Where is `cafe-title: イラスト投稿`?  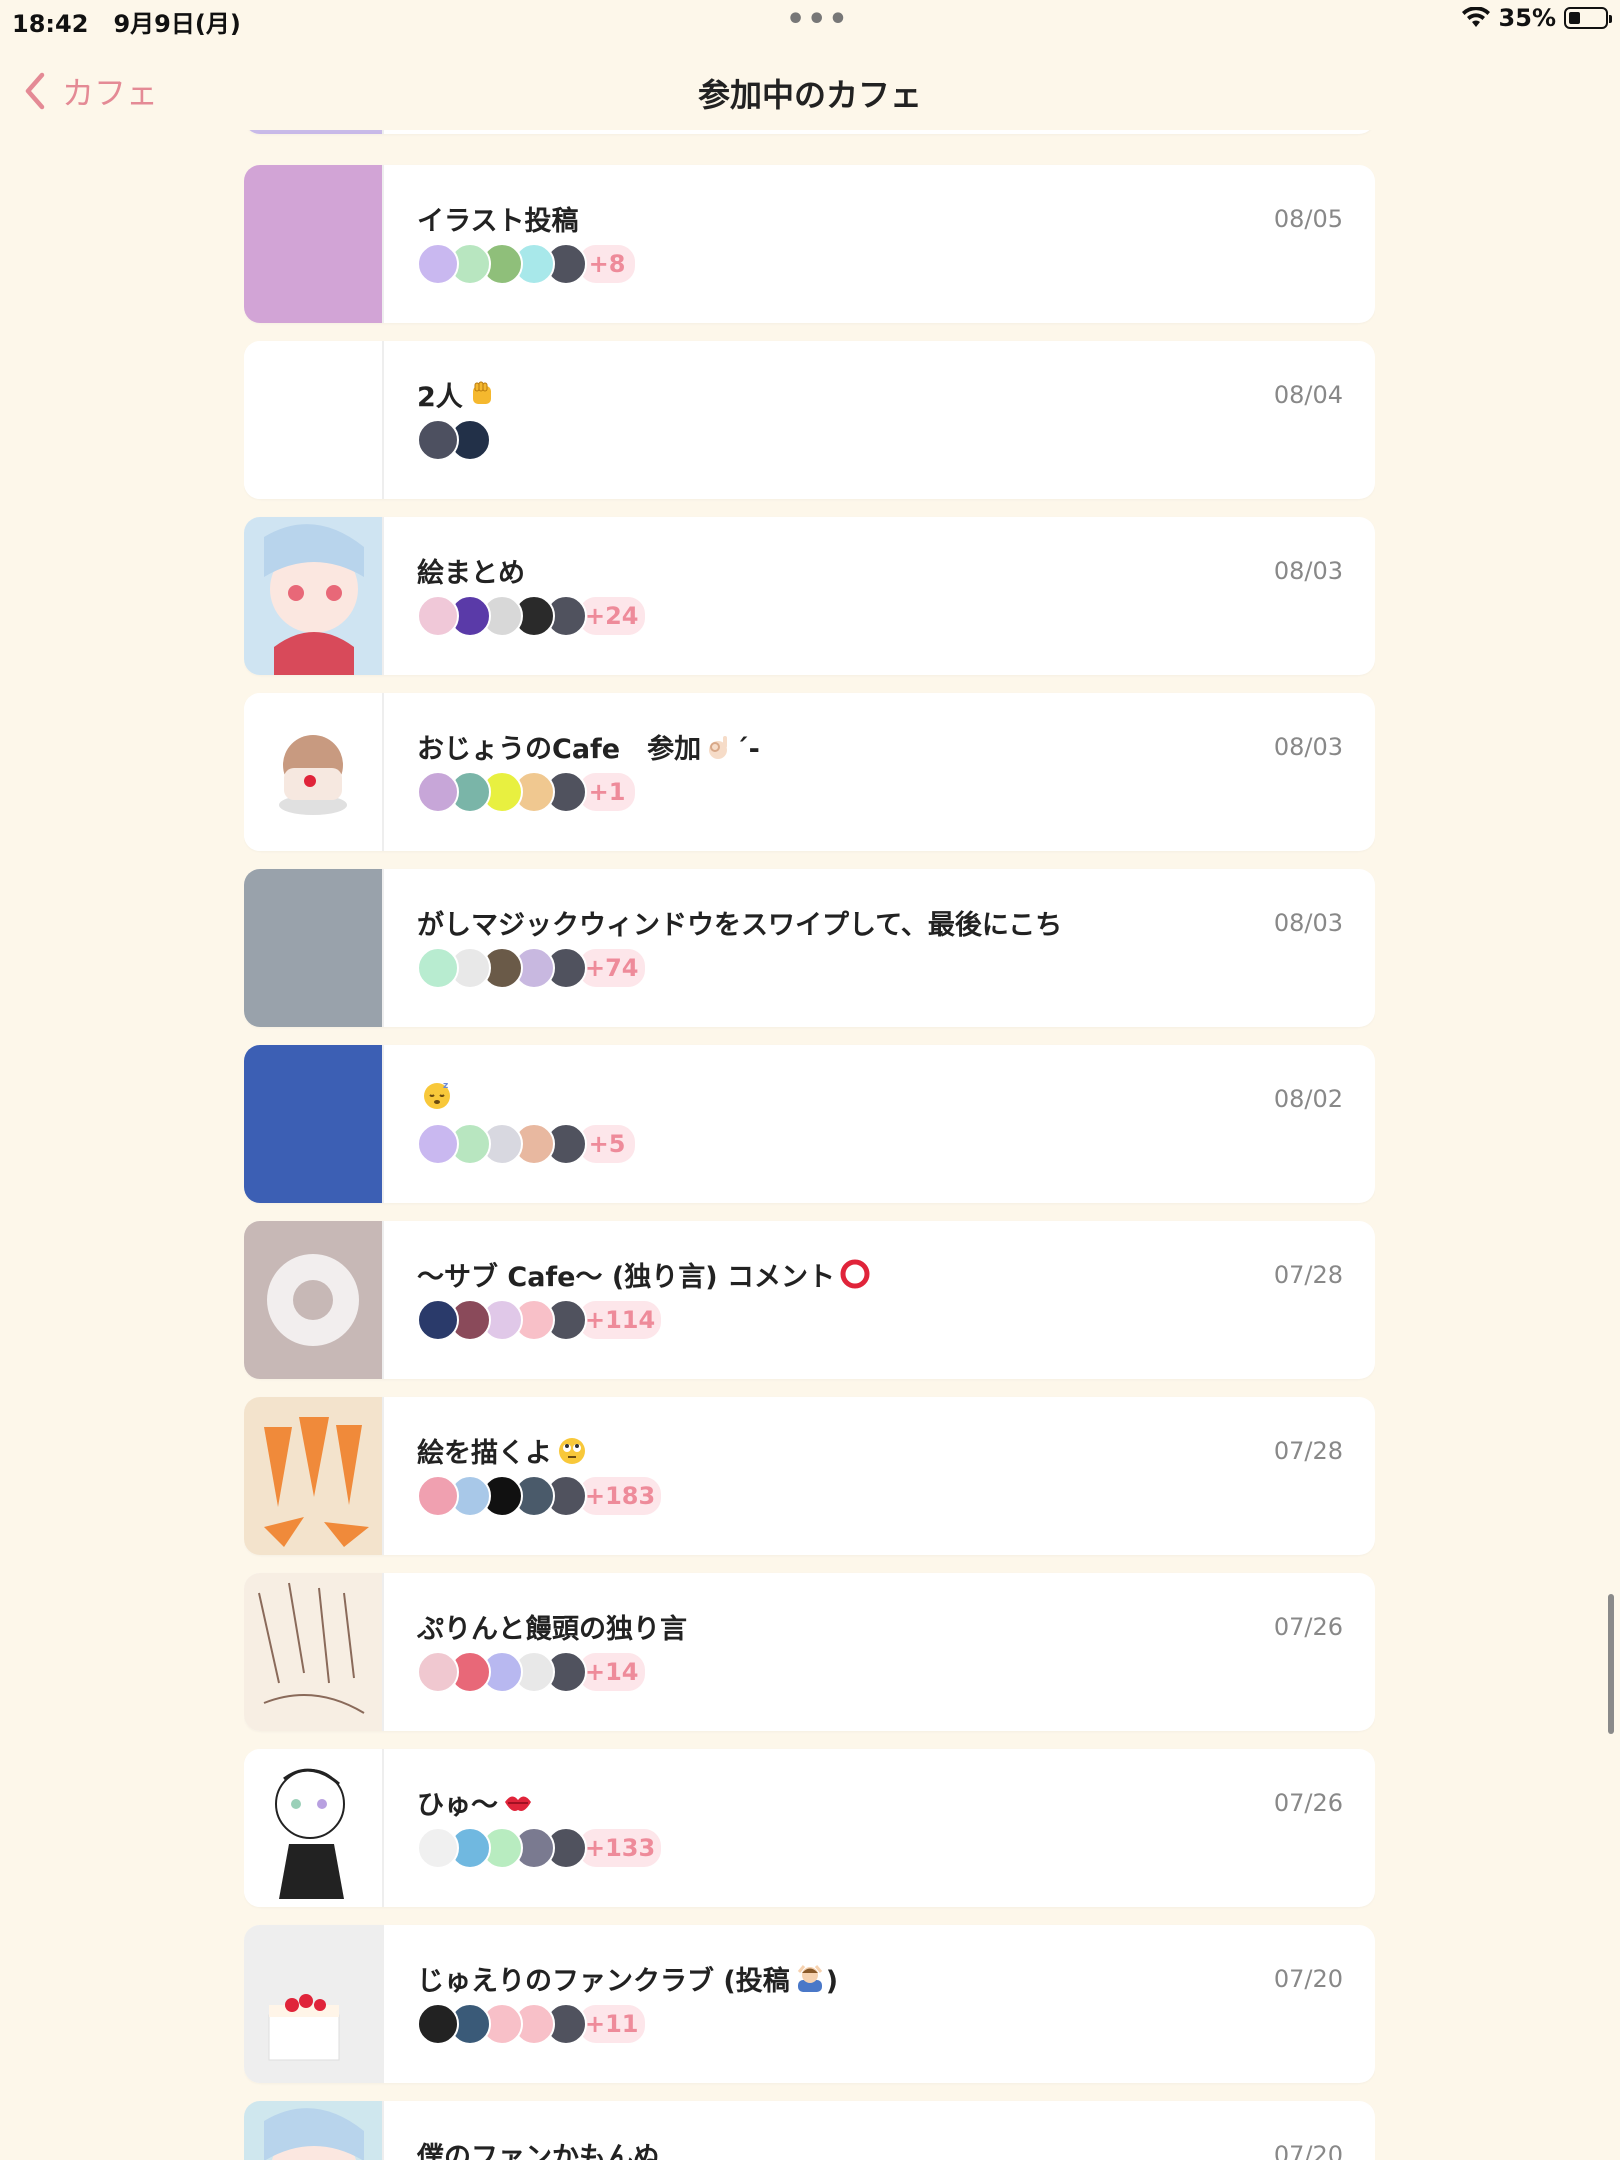 cafe-title: イラスト投稿 is located at coordinates (497, 218).